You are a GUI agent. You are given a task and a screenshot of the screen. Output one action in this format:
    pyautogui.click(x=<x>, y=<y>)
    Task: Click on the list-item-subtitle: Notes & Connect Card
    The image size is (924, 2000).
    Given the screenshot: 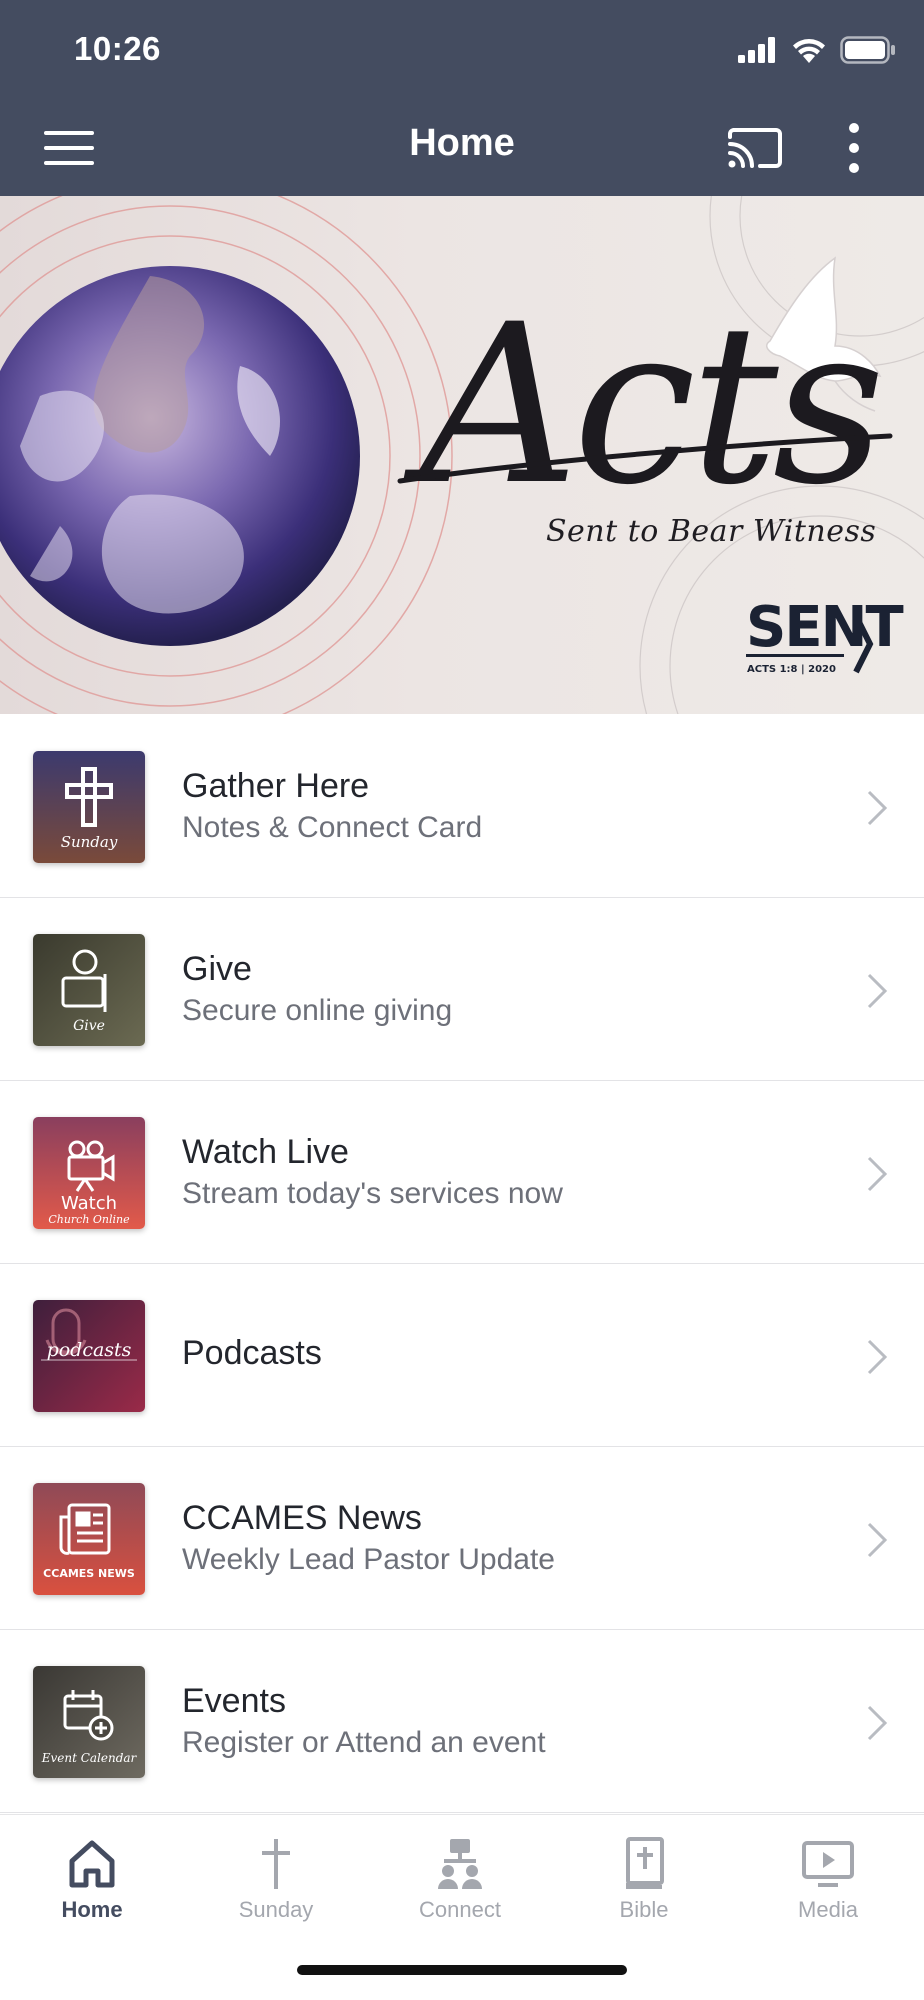 What is the action you would take?
    pyautogui.click(x=332, y=827)
    